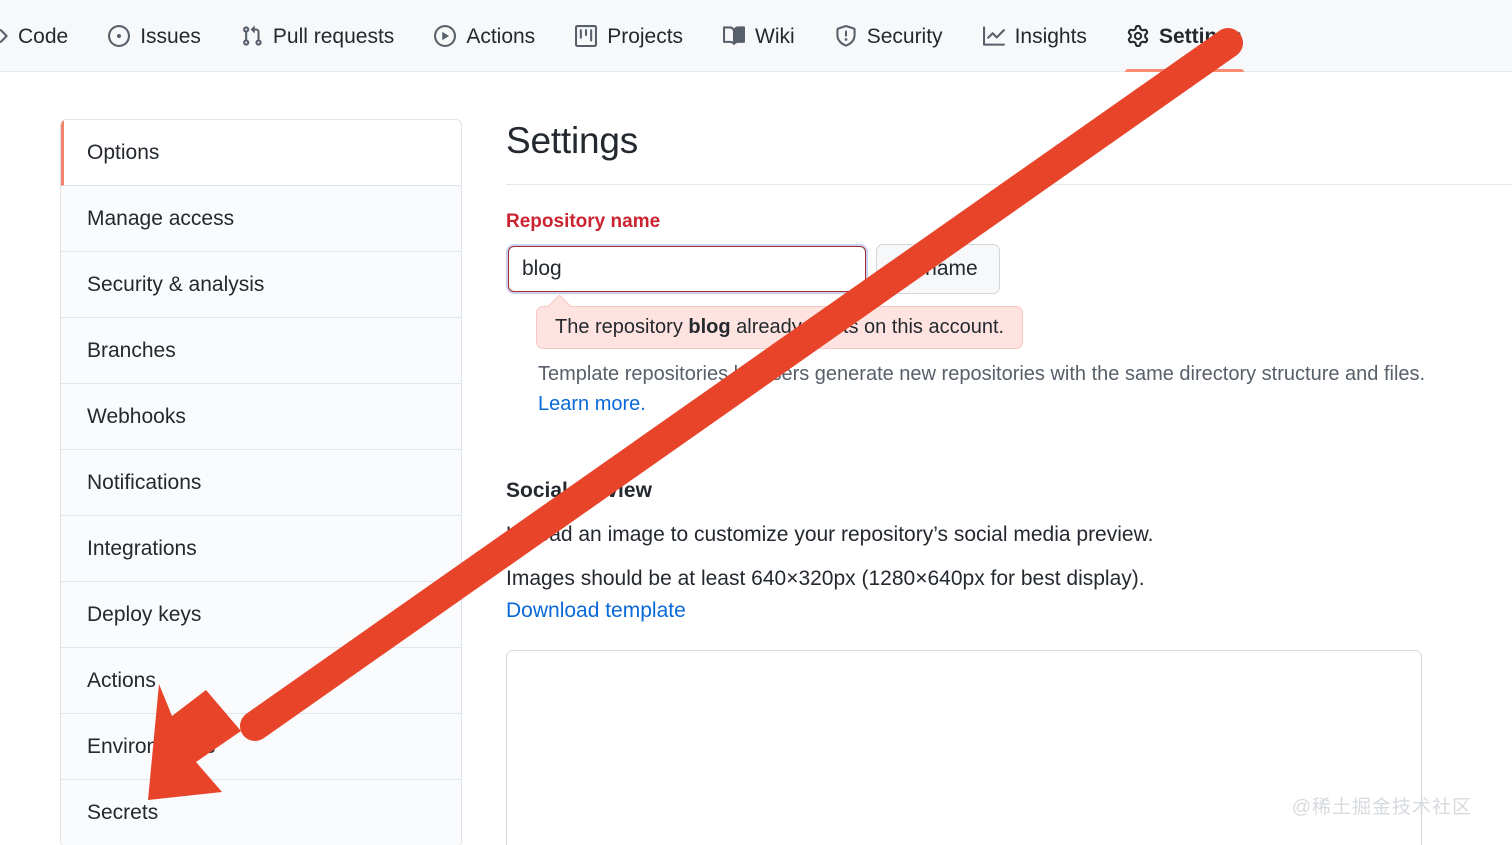  What do you see at coordinates (846, 36) in the screenshot?
I see `shield-icon` at bounding box center [846, 36].